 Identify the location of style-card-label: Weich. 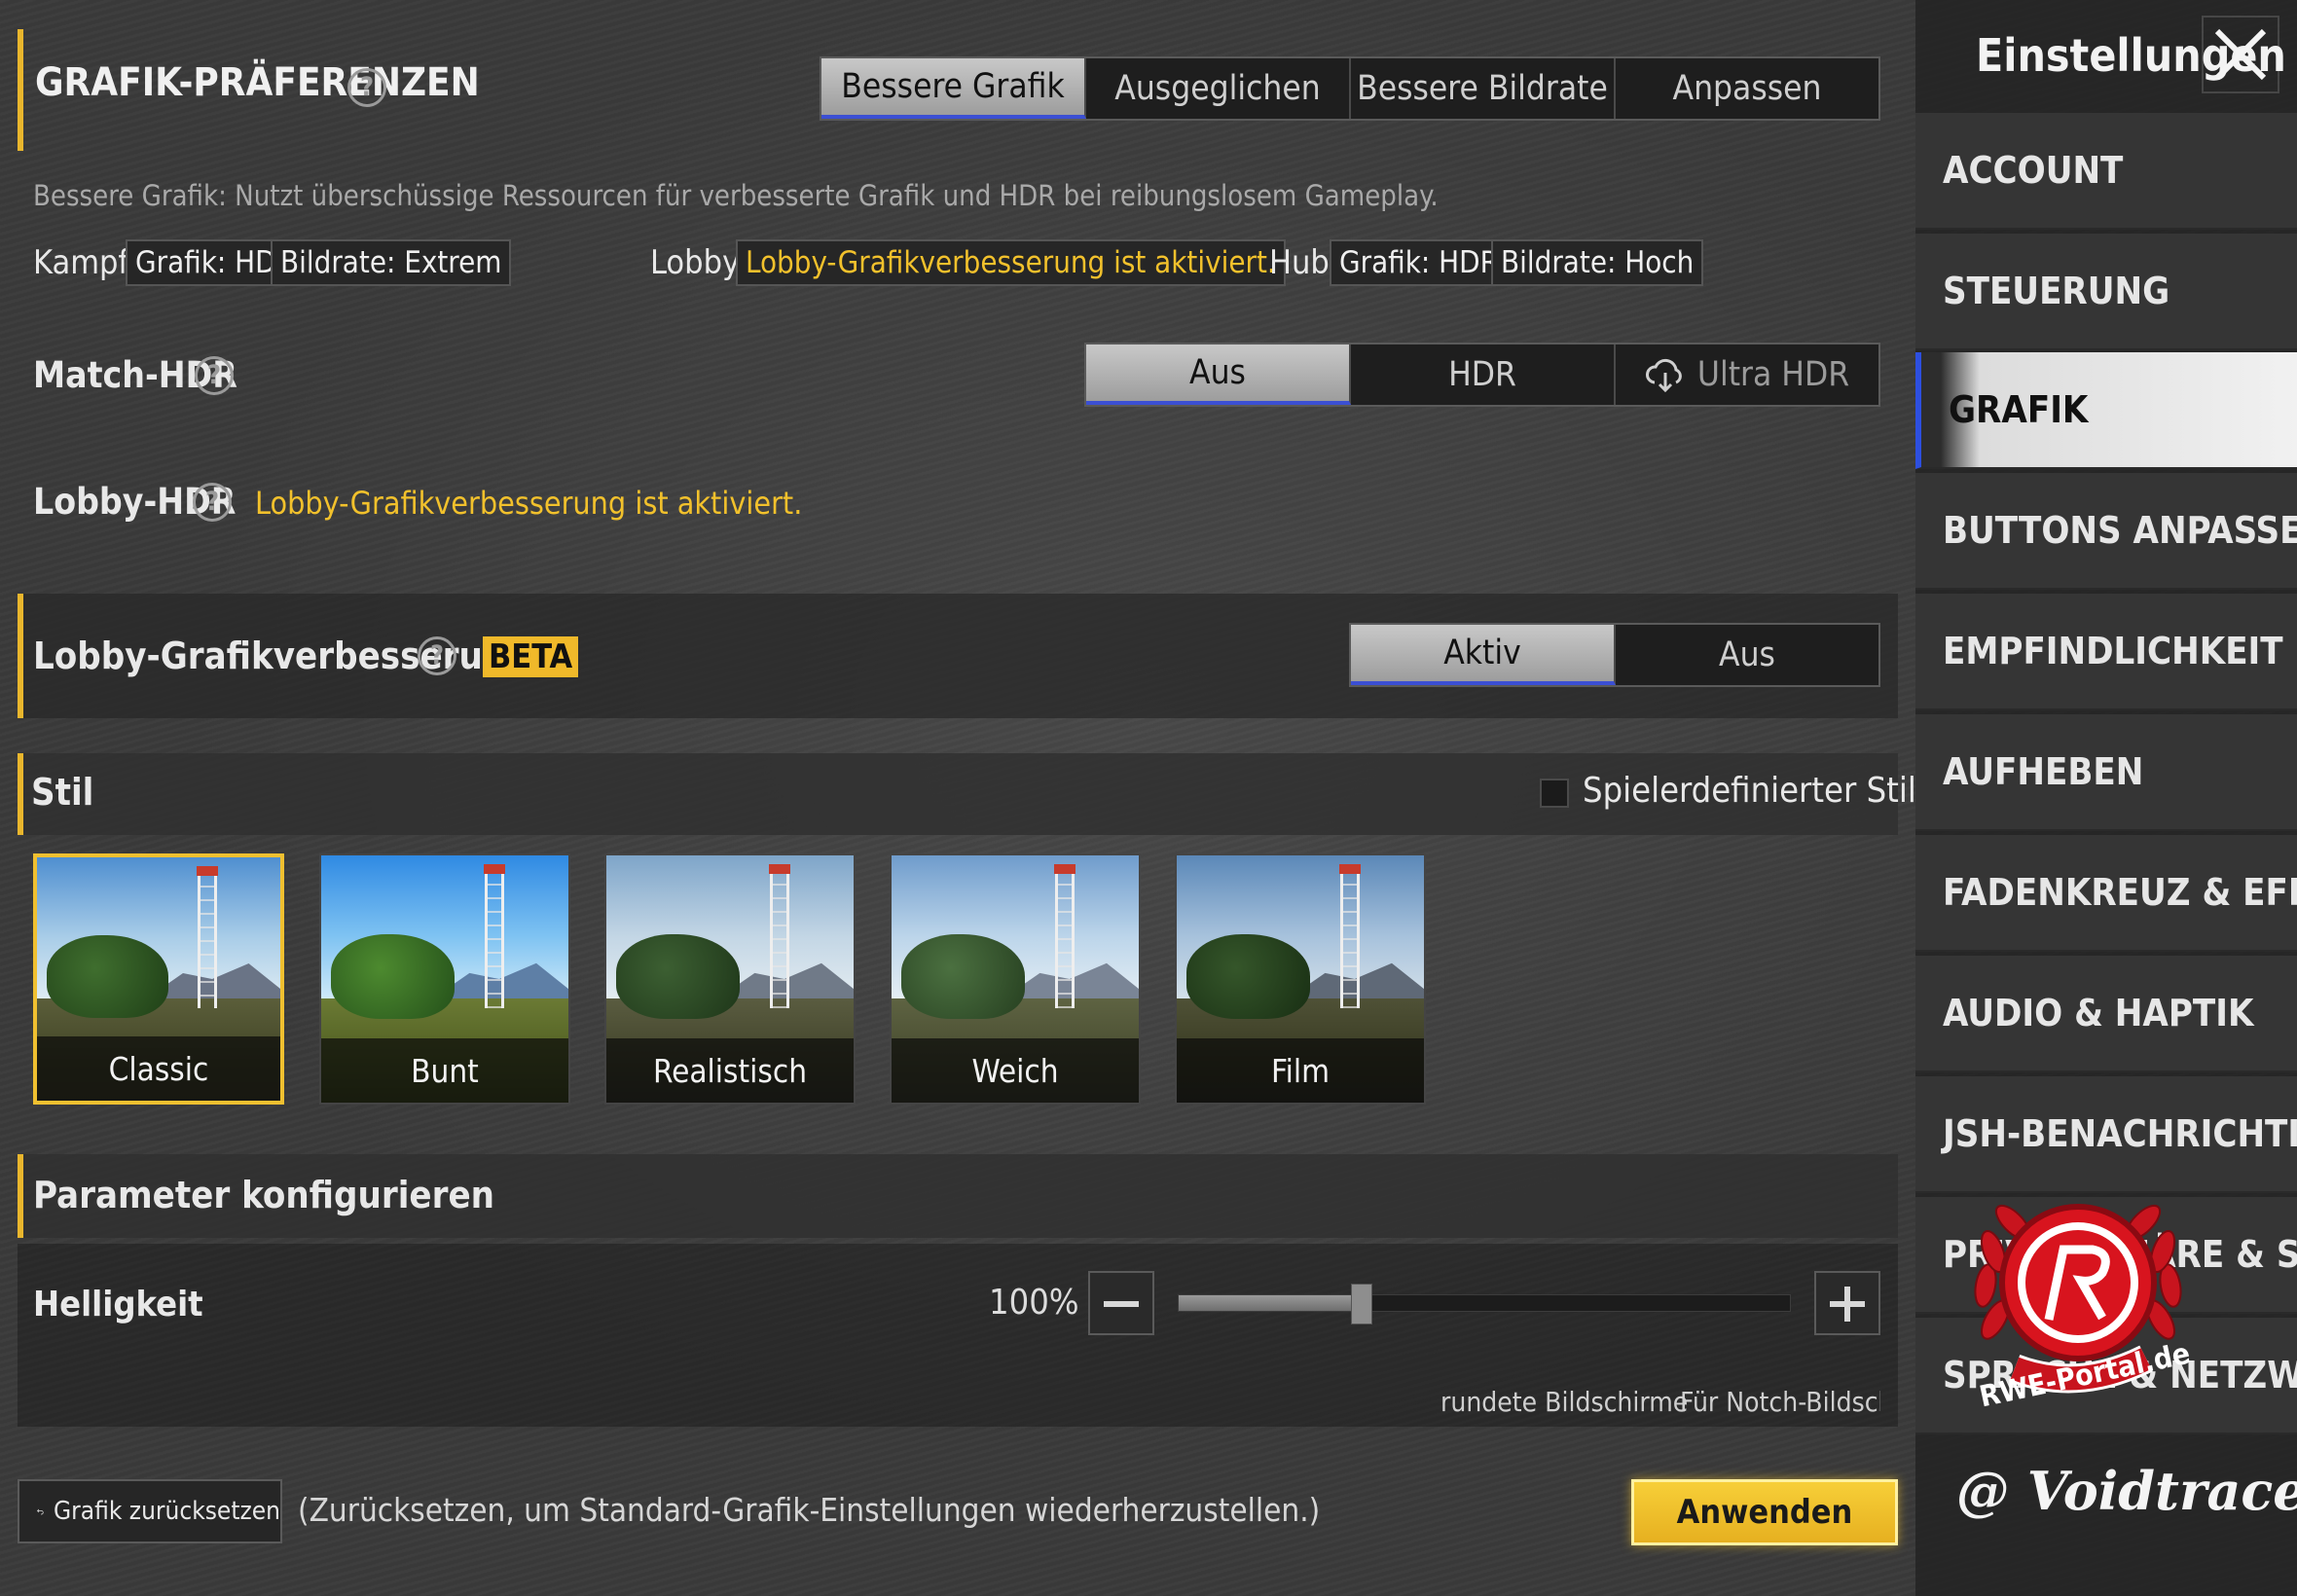
(1016, 1070).